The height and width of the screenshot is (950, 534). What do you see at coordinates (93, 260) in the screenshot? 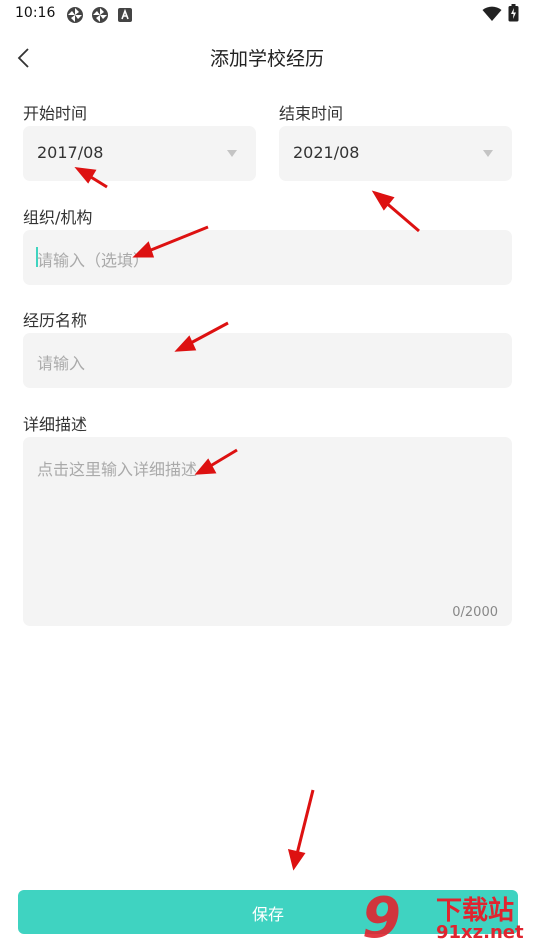
I see `organization-placeholder: 请输入（选填）` at bounding box center [93, 260].